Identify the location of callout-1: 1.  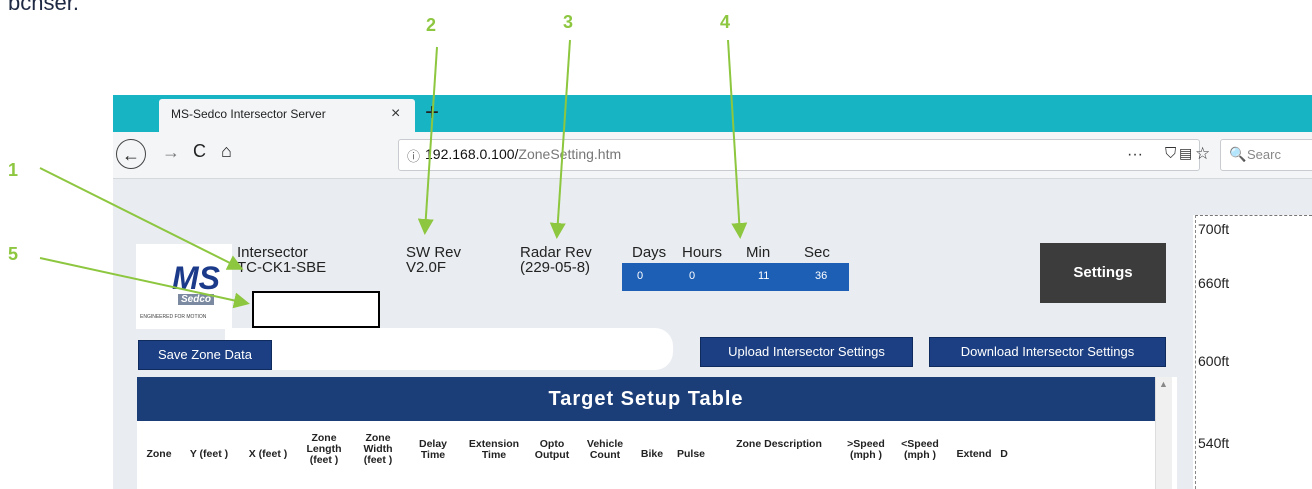
(13, 170).